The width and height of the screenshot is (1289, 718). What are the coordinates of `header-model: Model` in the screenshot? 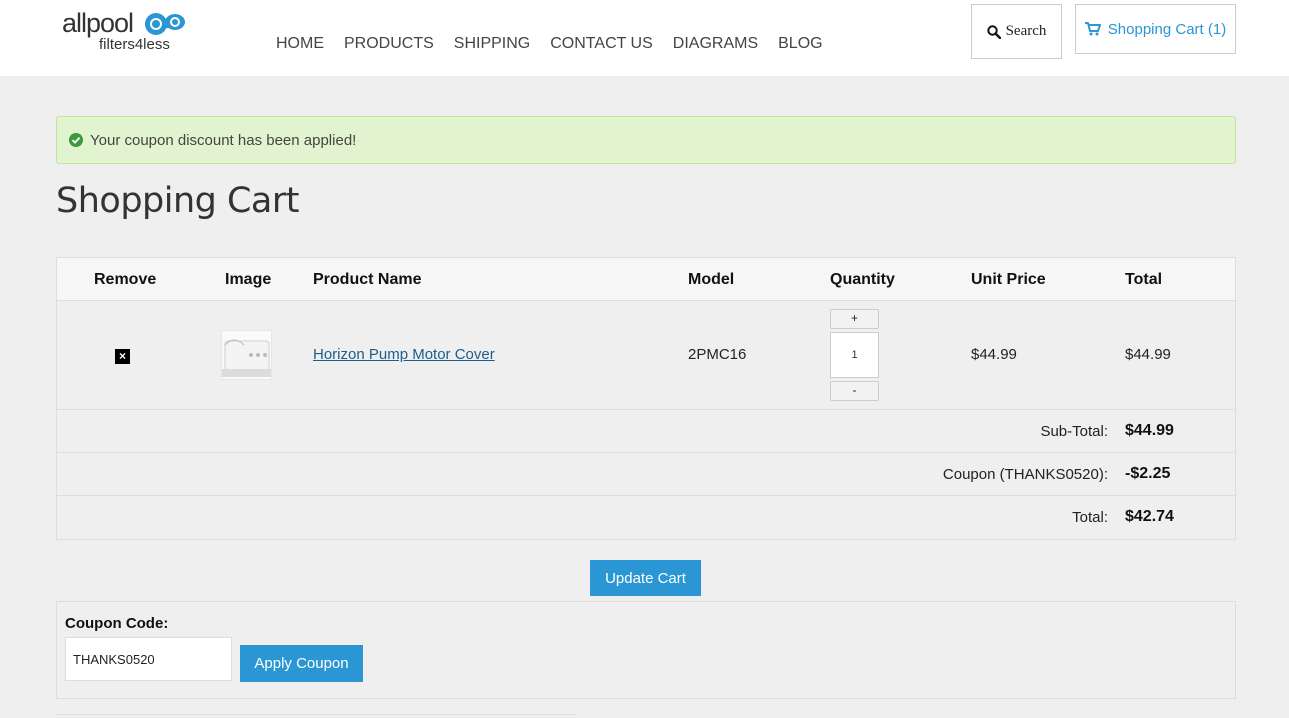 It's located at (711, 279).